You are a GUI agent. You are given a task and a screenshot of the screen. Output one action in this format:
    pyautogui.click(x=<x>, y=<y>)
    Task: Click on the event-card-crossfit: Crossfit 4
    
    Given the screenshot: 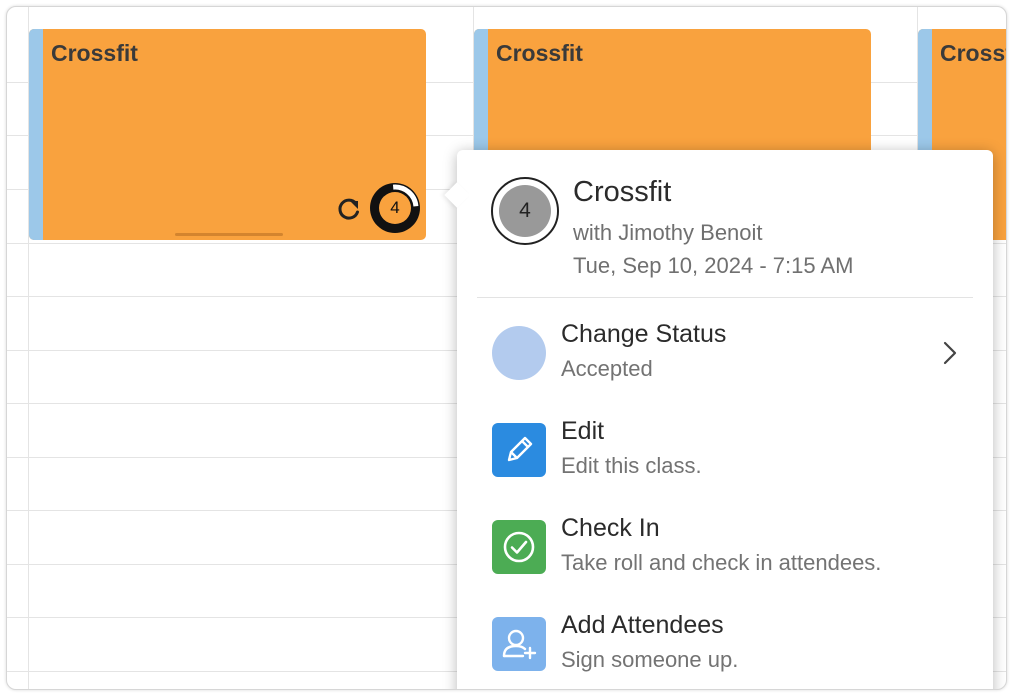 What is the action you would take?
    pyautogui.click(x=227, y=134)
    